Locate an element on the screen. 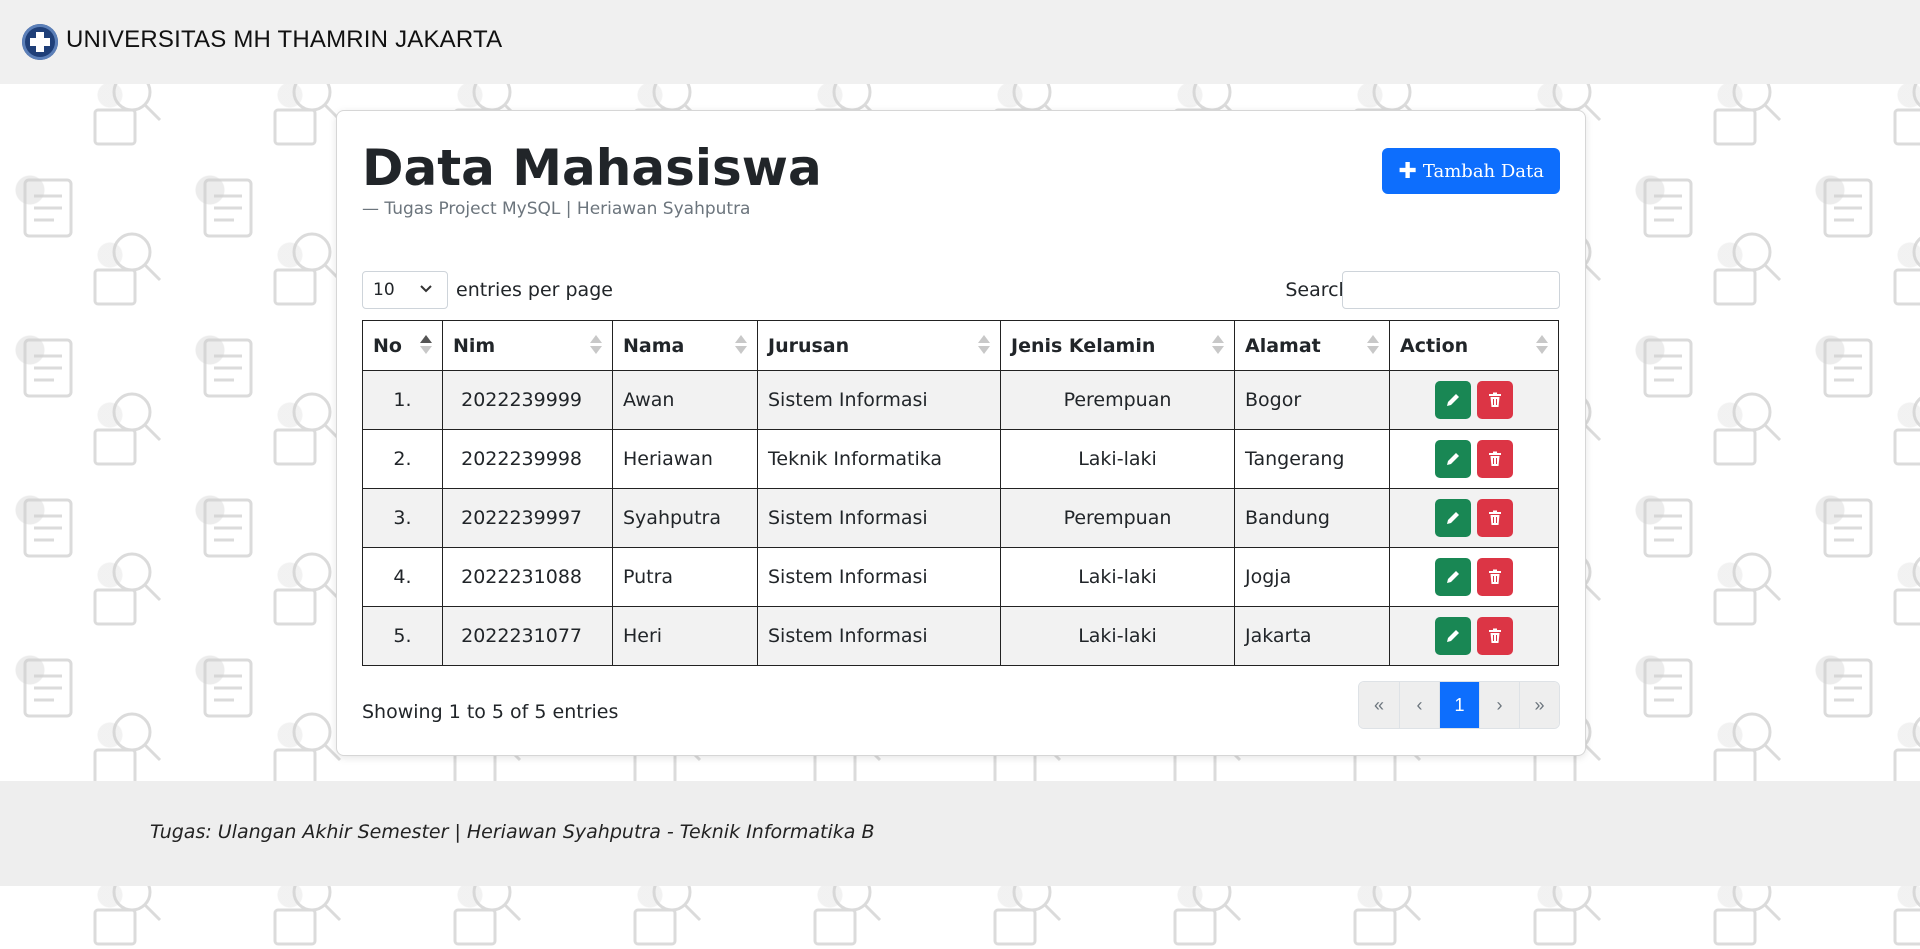 The width and height of the screenshot is (1920, 949). cell-nim: 2022231088 is located at coordinates (527, 577).